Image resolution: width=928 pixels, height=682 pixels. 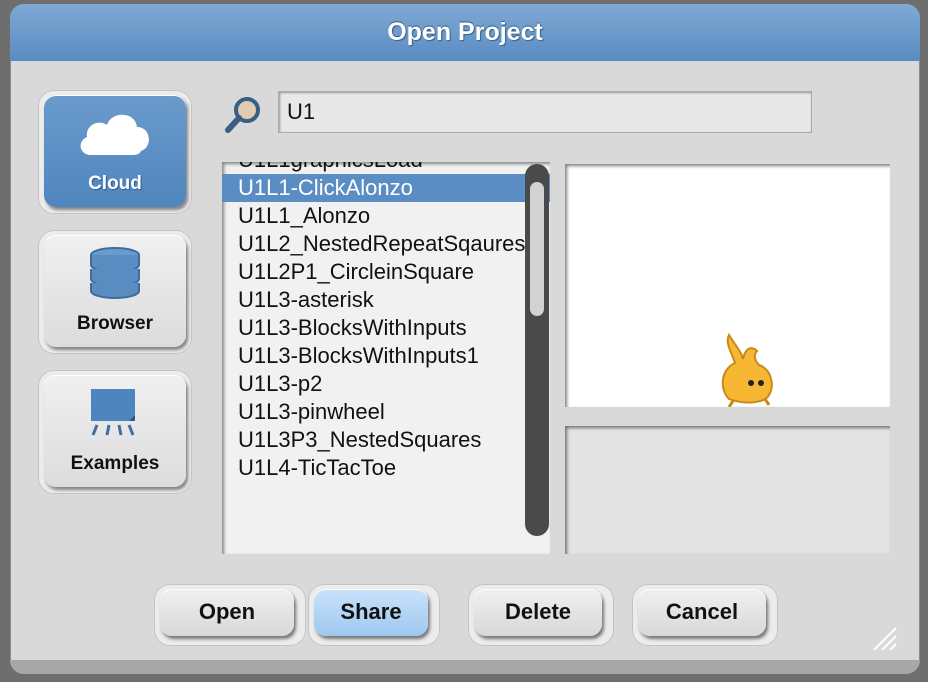 I want to click on source-cloud-button: Cloud, so click(x=115, y=152).